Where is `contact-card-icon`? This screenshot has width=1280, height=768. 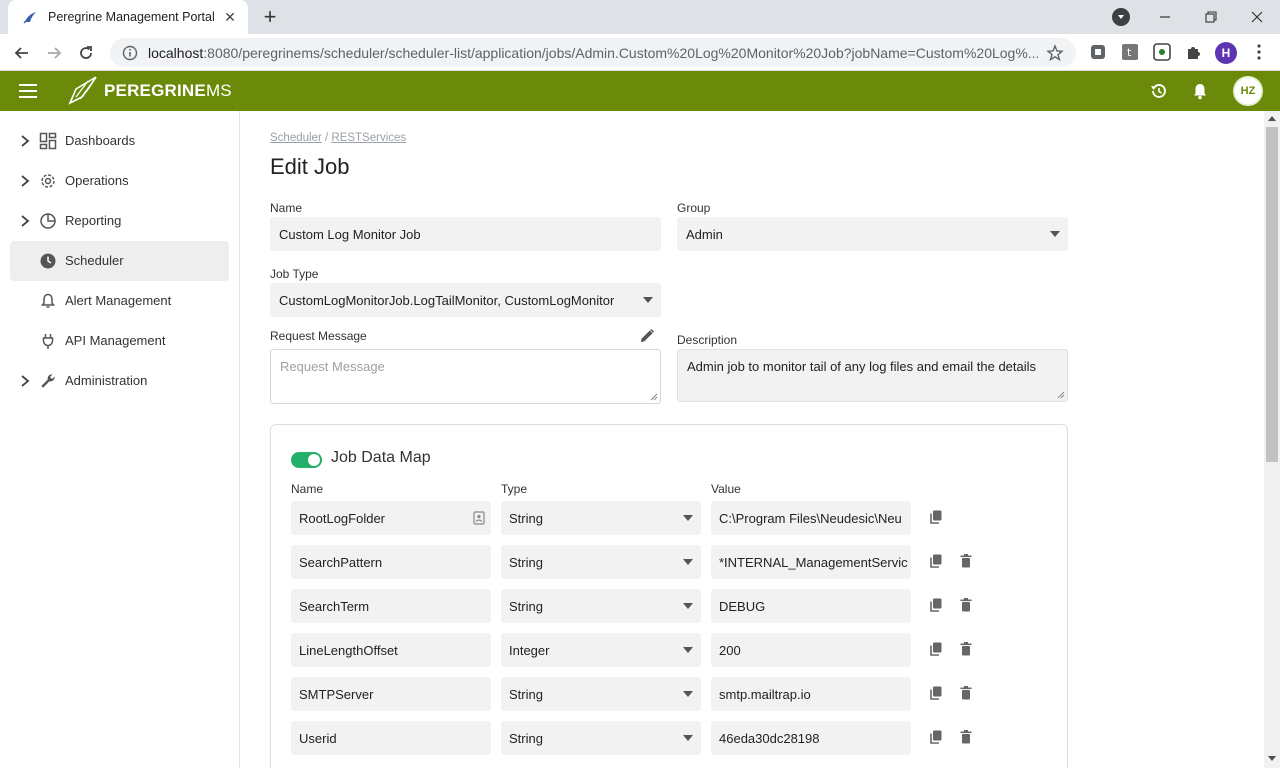 contact-card-icon is located at coordinates (479, 518).